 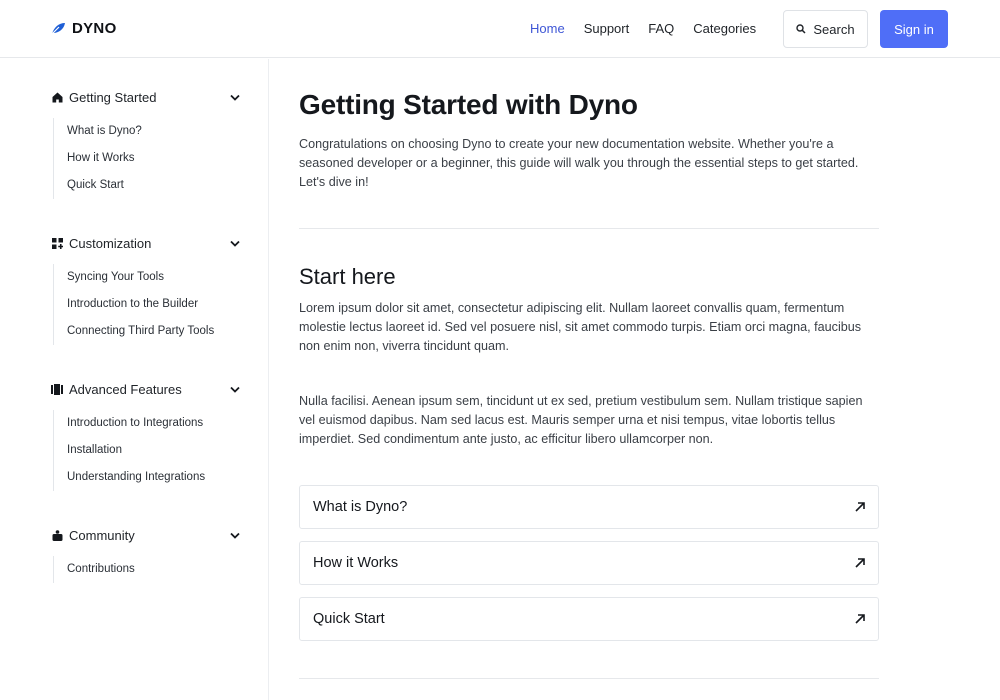 I want to click on brand-name: DYNO, so click(x=94, y=28).